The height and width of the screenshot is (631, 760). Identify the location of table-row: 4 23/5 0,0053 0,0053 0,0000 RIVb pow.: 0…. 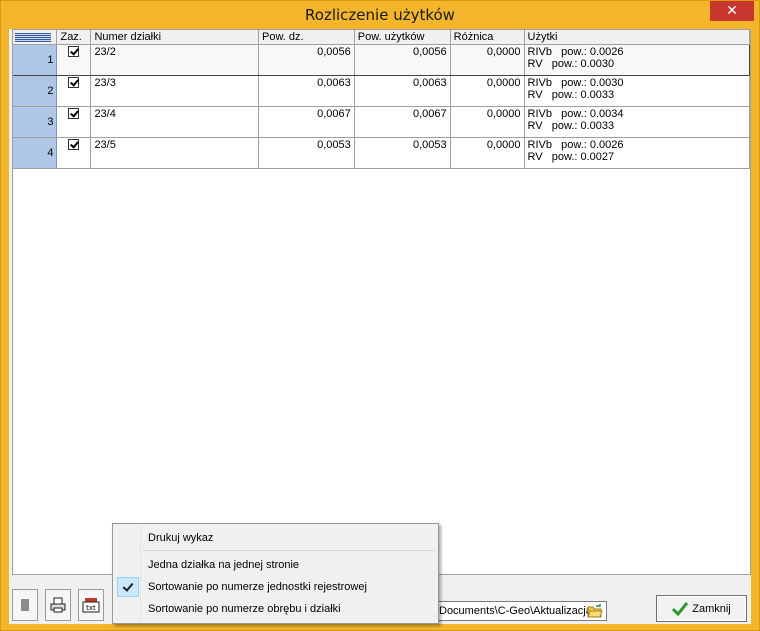
(381, 153).